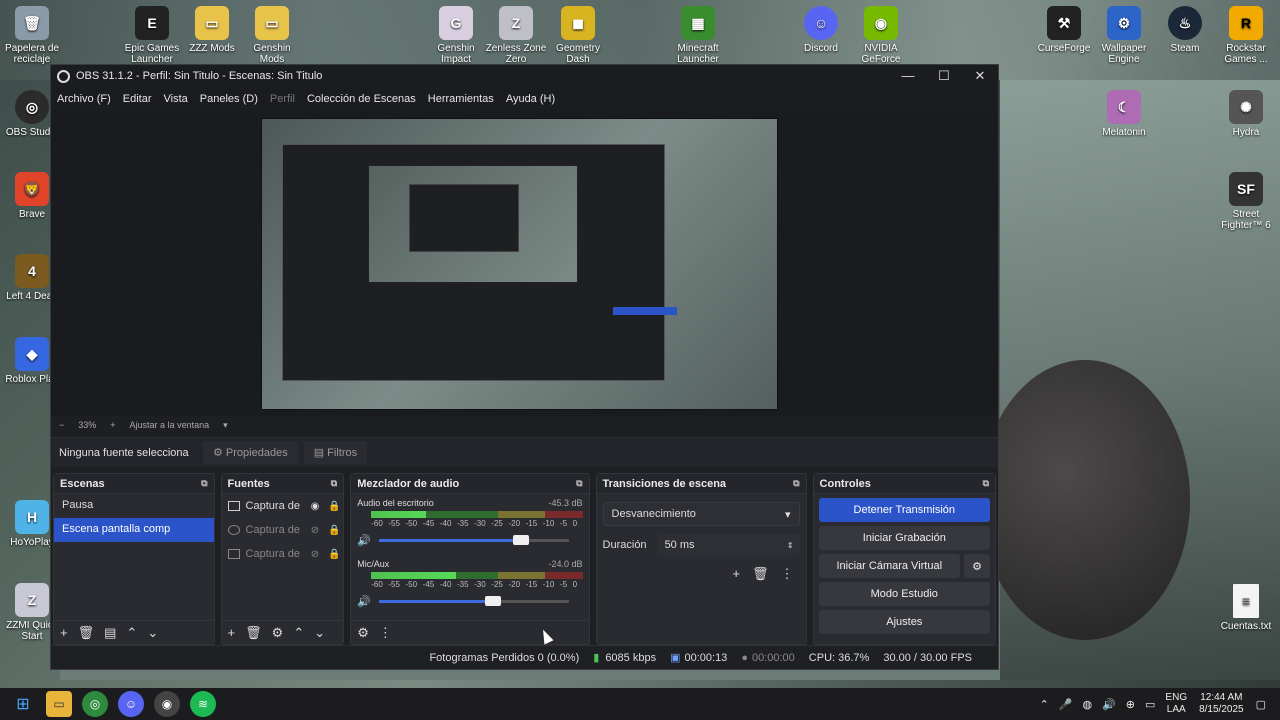 The width and height of the screenshot is (1280, 720). Describe the element at coordinates (908, 76) in the screenshot. I see `minimize-button: —` at that location.